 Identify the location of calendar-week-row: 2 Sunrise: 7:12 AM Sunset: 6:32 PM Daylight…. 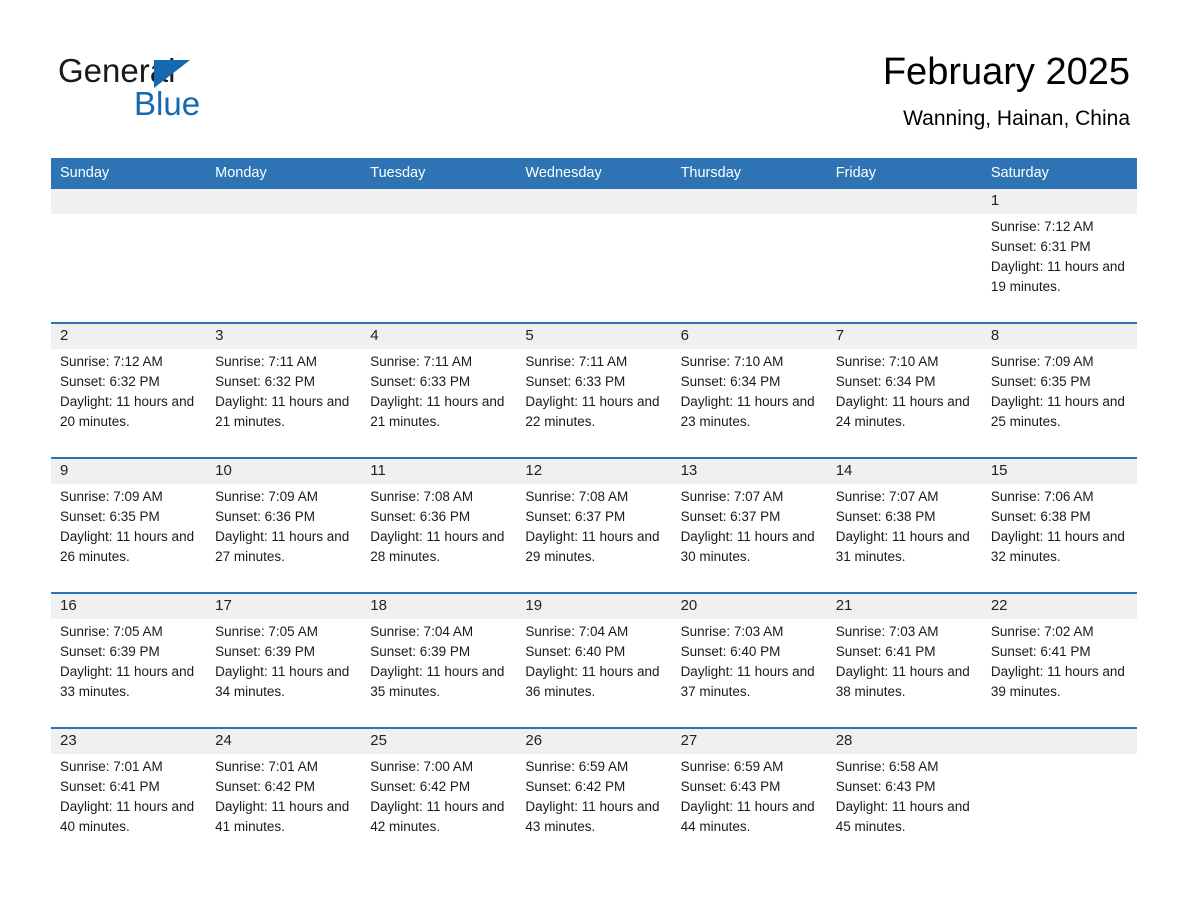
(594, 390).